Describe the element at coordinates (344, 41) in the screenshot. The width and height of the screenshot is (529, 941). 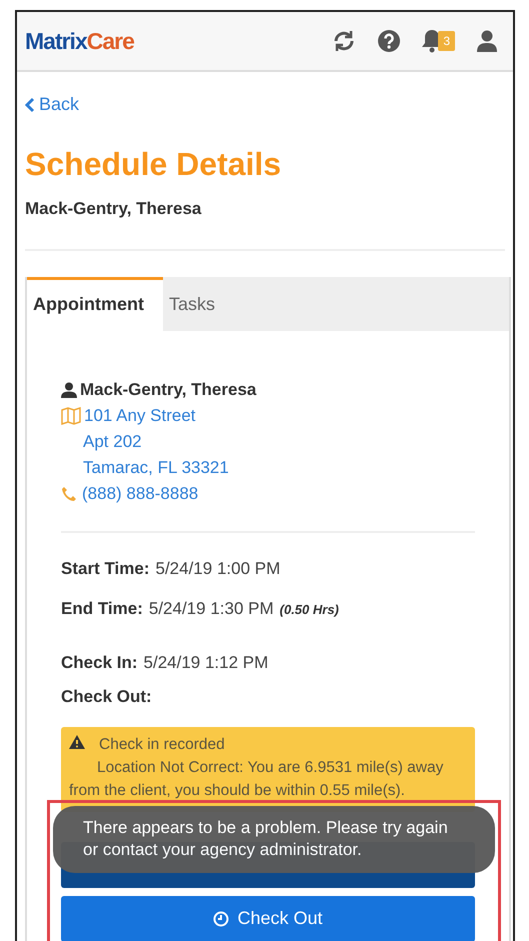
I see `sync-icon` at that location.